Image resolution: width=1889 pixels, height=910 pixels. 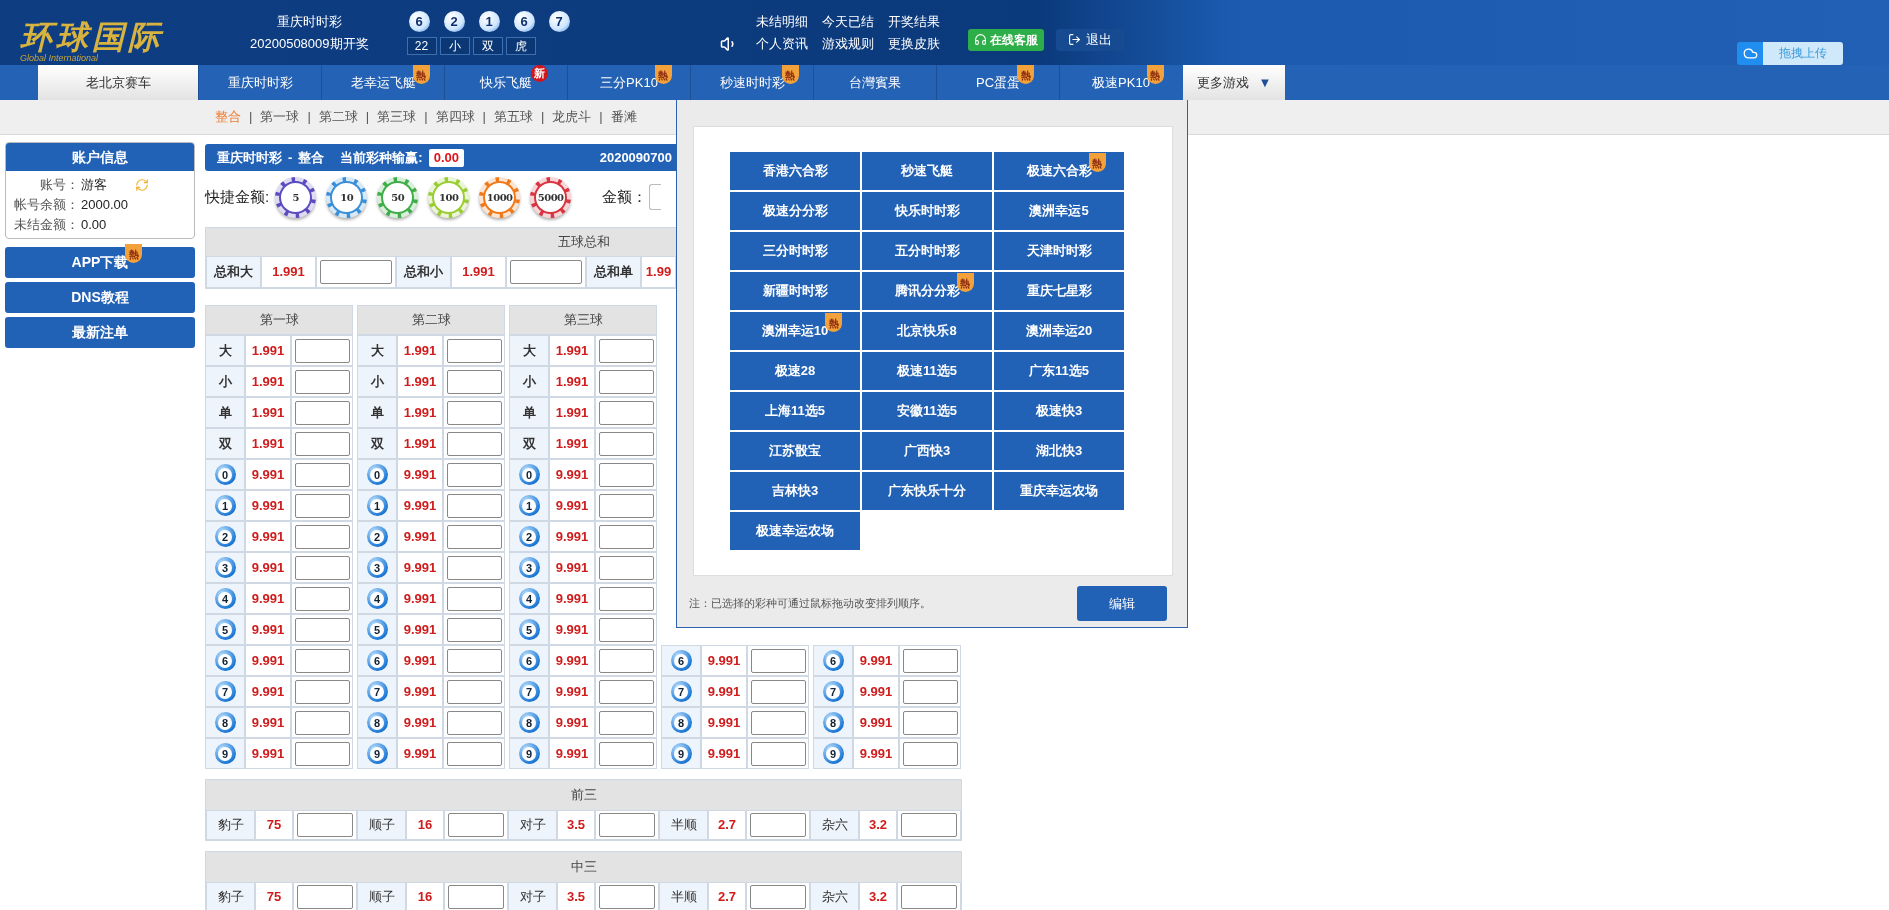 I want to click on game-button: 极速幸运农场, so click(x=795, y=531).